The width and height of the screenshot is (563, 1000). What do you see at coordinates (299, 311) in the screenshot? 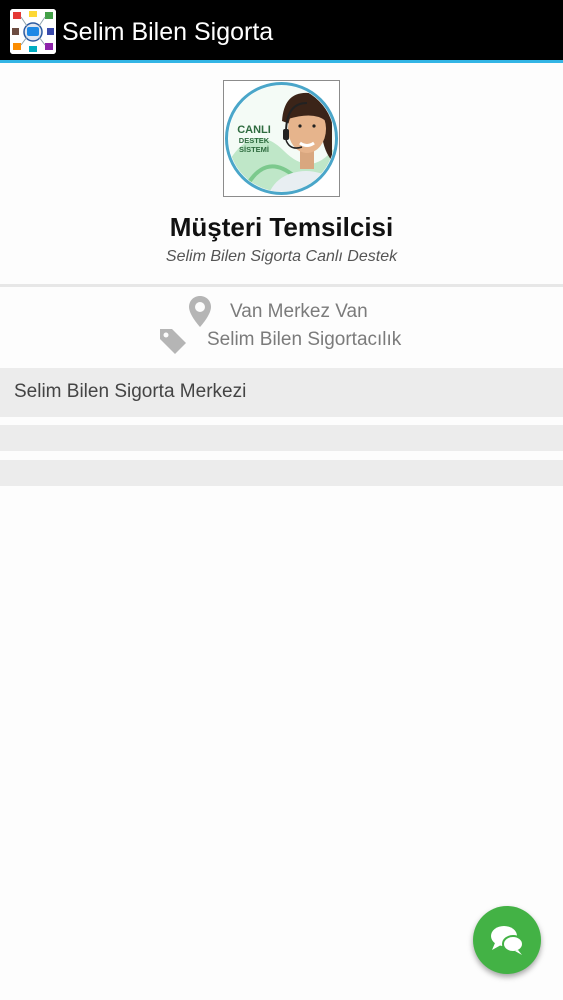
I see `location-text: Van Merkez Van` at bounding box center [299, 311].